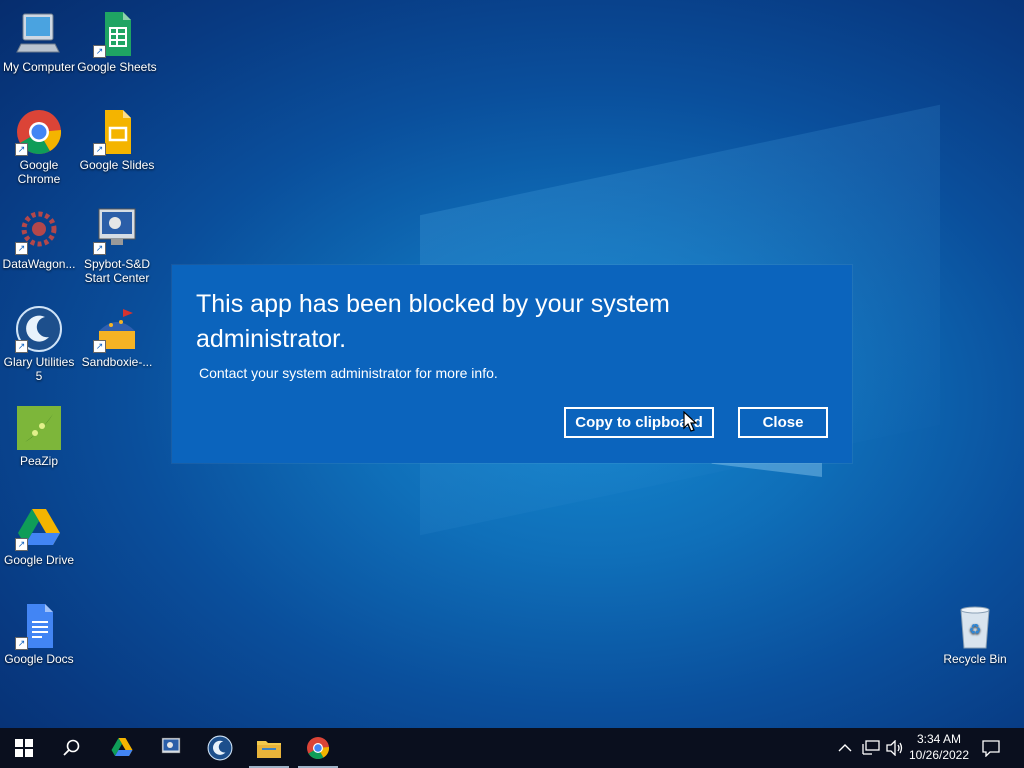  I want to click on network-icon, so click(871, 747).